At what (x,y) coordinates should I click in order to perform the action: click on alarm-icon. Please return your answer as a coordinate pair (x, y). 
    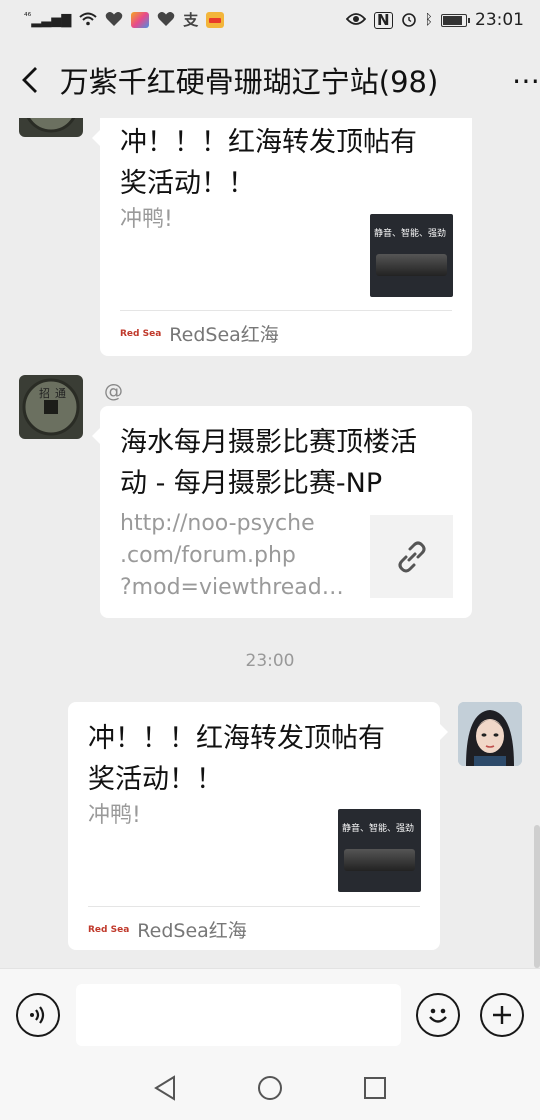
    Looking at the image, I should click on (409, 20).